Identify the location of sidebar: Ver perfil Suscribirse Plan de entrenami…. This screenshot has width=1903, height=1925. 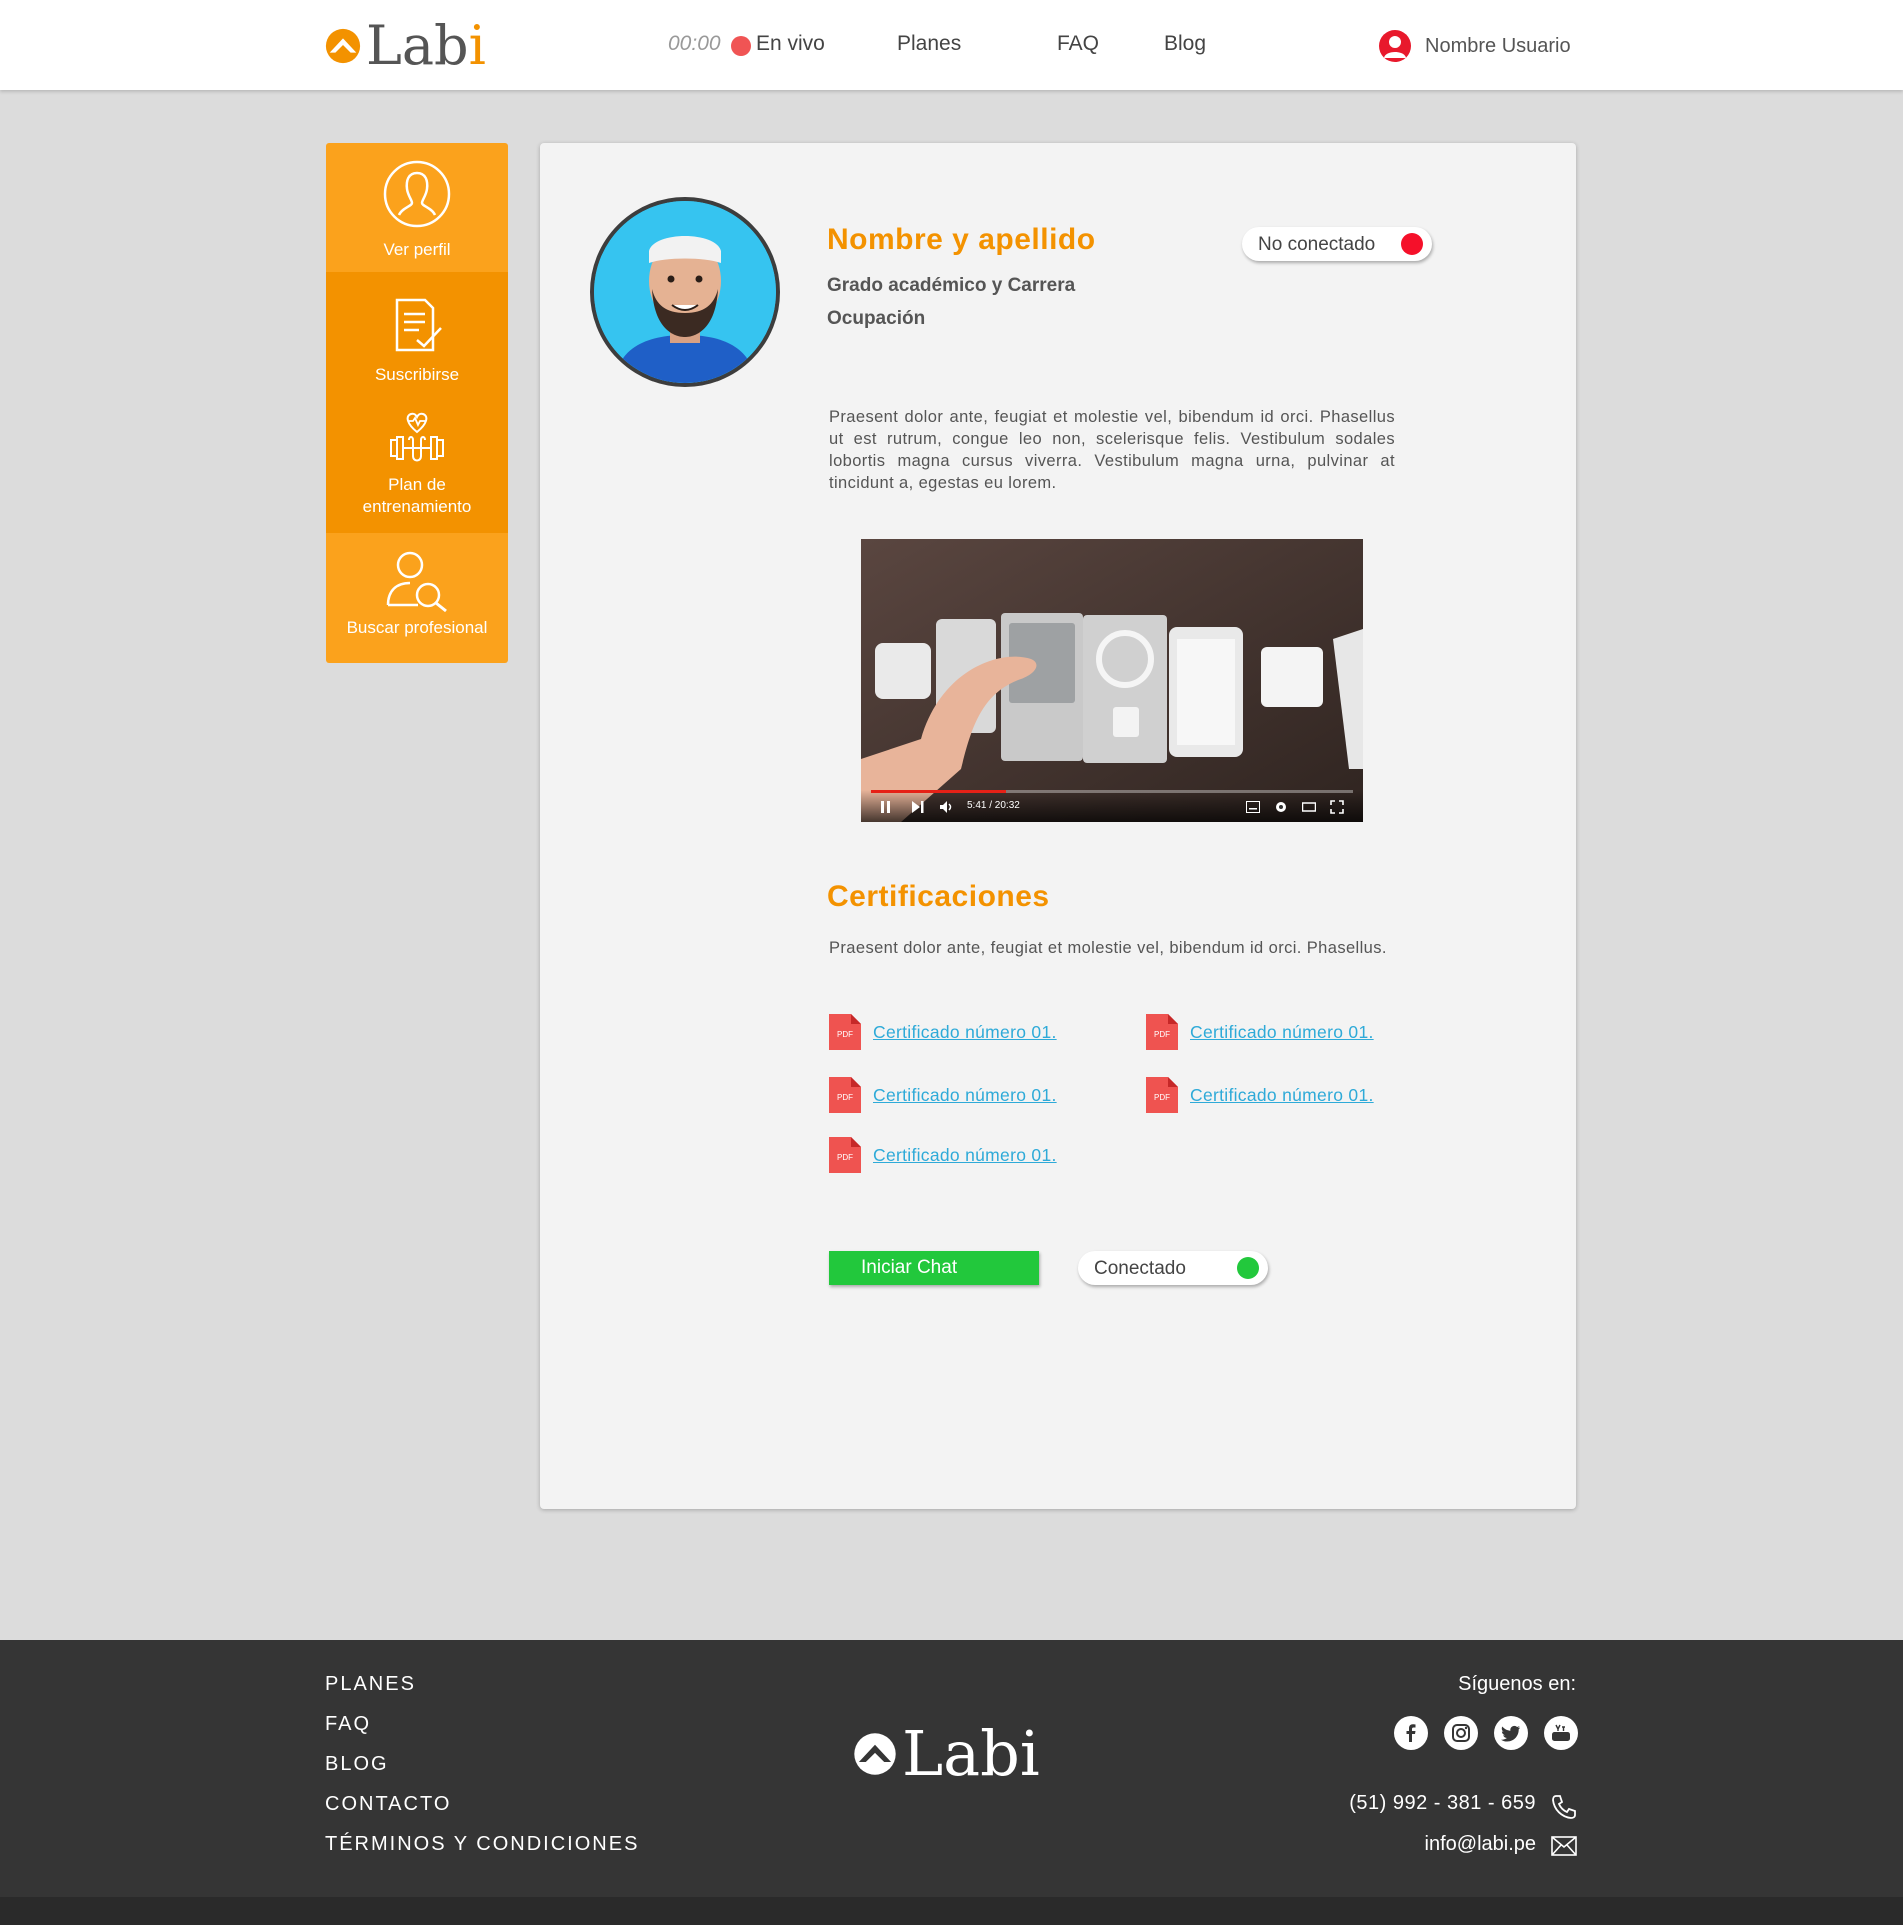
(417, 403).